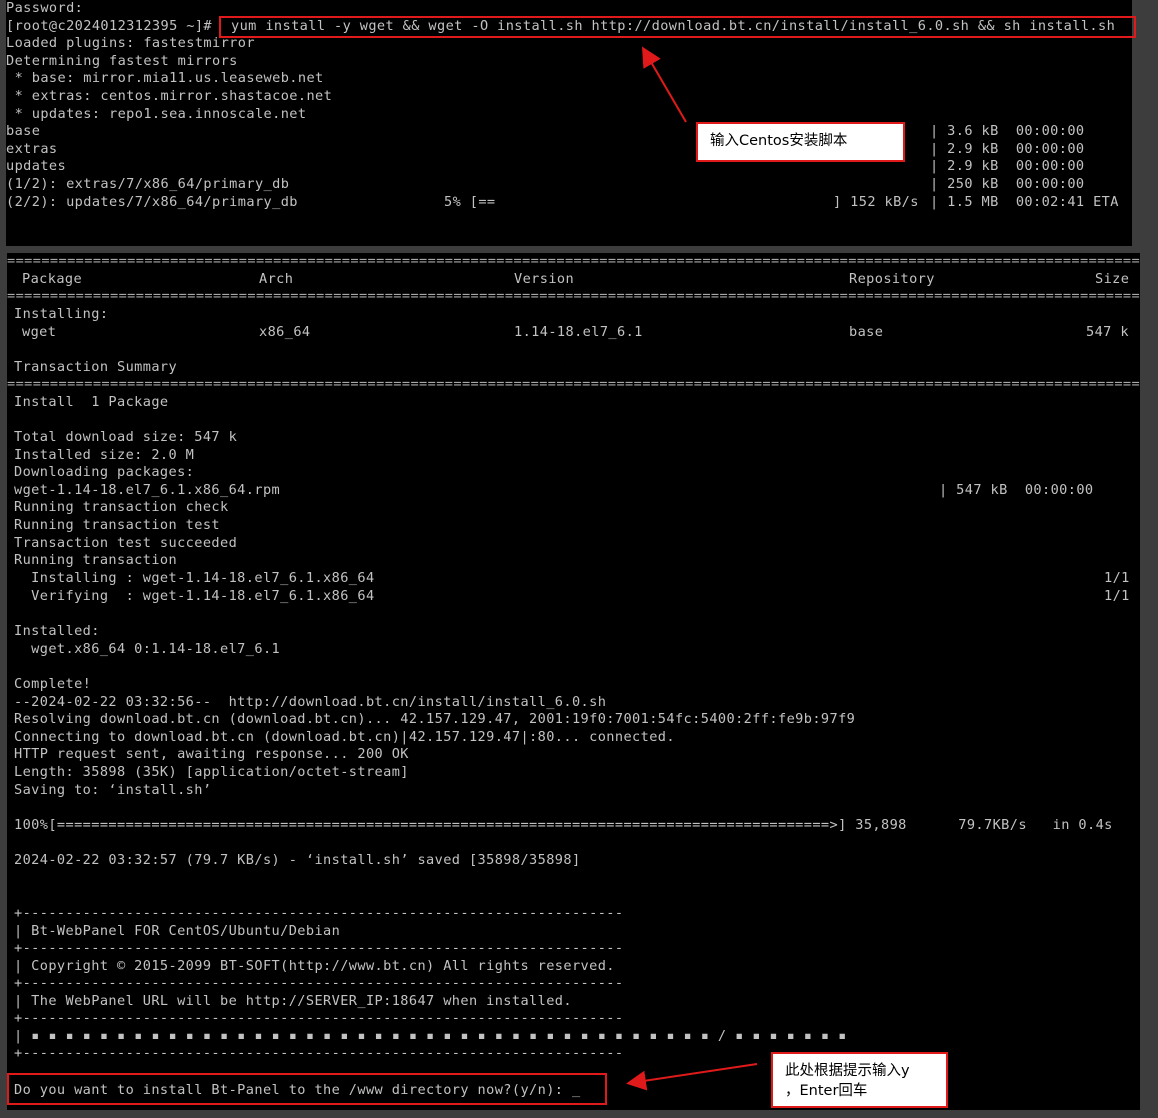  Describe the element at coordinates (156, 113) in the screenshot. I see `terminal-line: * updates: repo1.sea.innoscale.net` at that location.